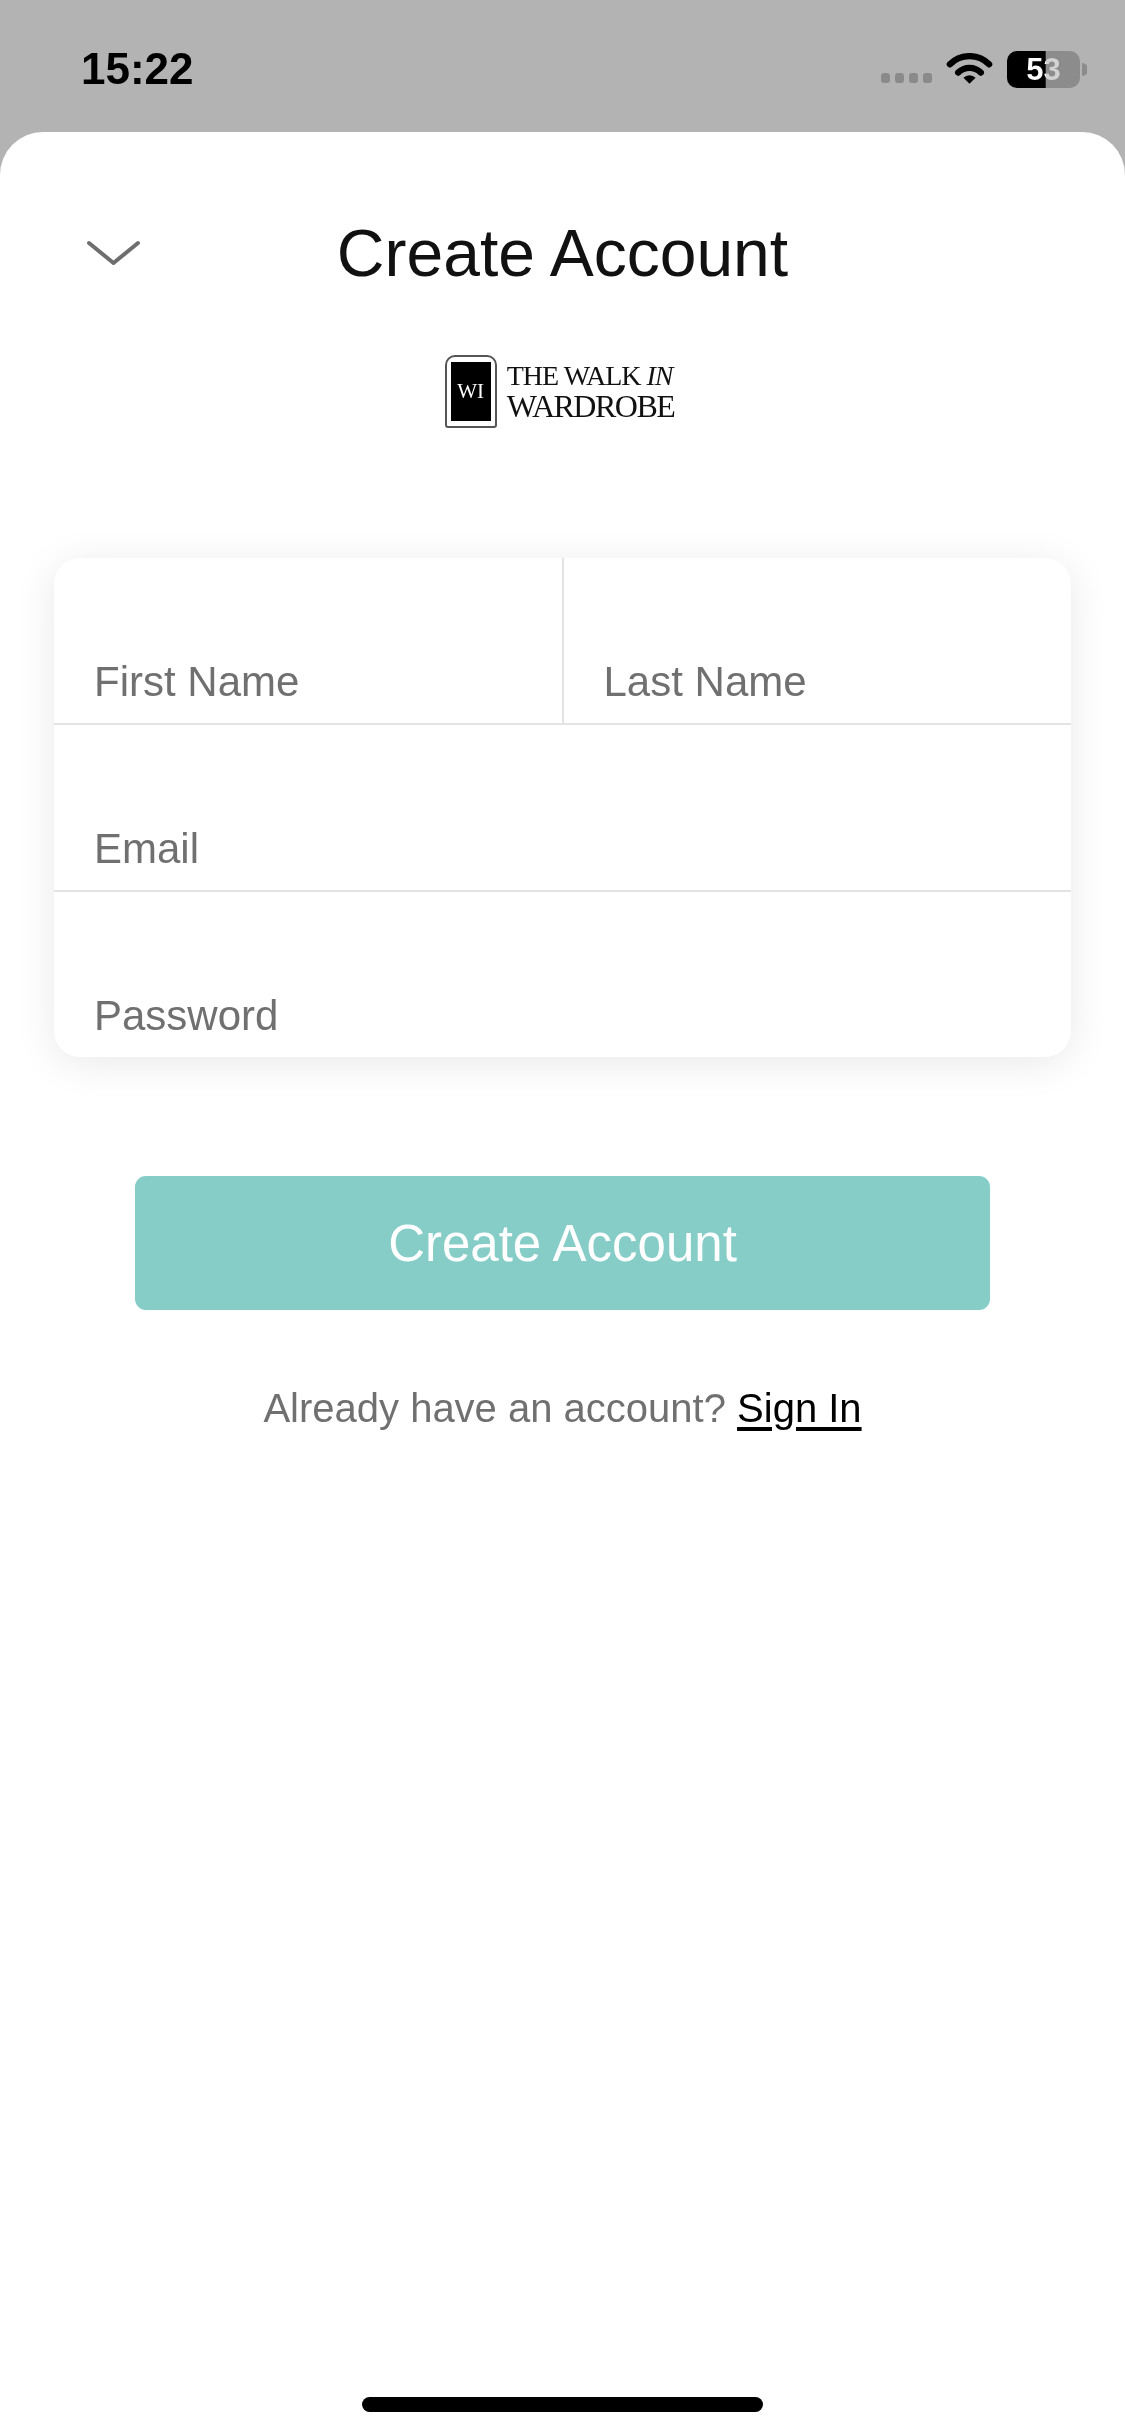 Image resolution: width=1125 pixels, height=2436 pixels. I want to click on logo-wordmark: THE WALK IN, so click(590, 375).